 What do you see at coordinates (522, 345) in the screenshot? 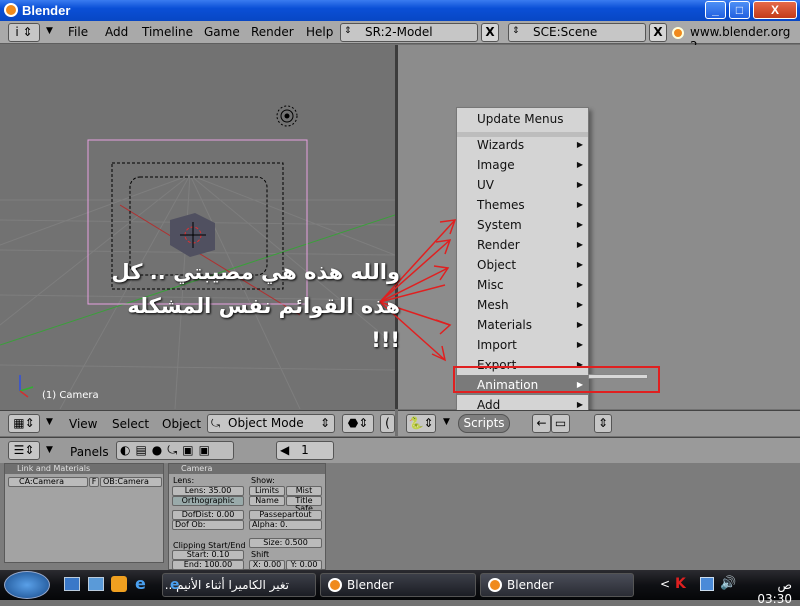
I see `menu-item-import: Import ▶` at bounding box center [522, 345].